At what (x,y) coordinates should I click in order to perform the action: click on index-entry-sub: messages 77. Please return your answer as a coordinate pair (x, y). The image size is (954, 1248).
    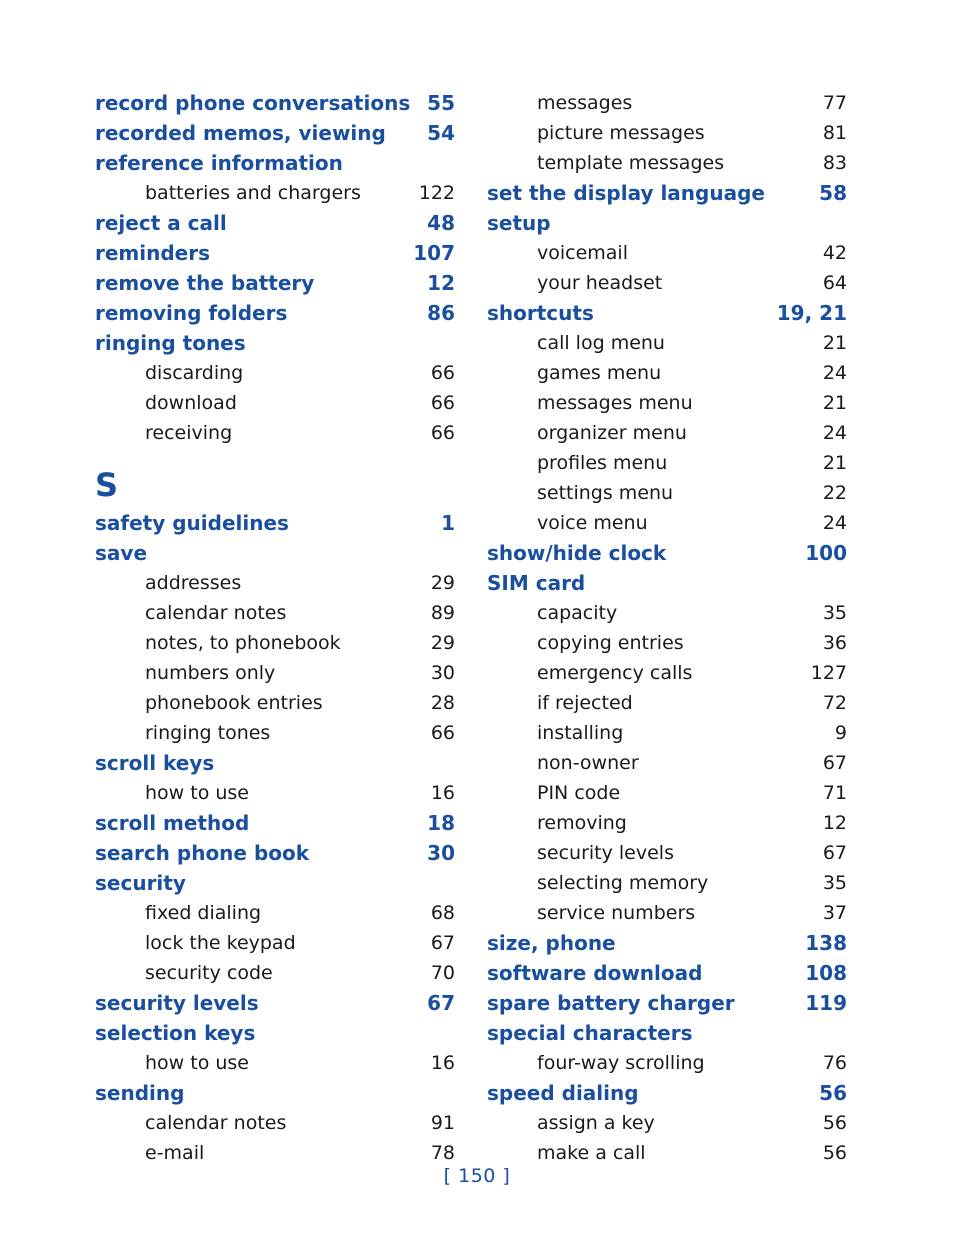
    Looking at the image, I should click on (667, 103).